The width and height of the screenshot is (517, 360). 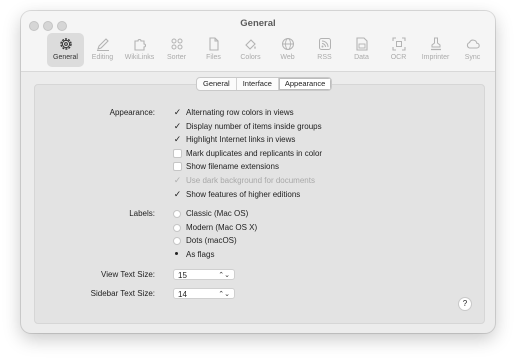 I want to click on toolbar-item-label: General, so click(x=65, y=57).